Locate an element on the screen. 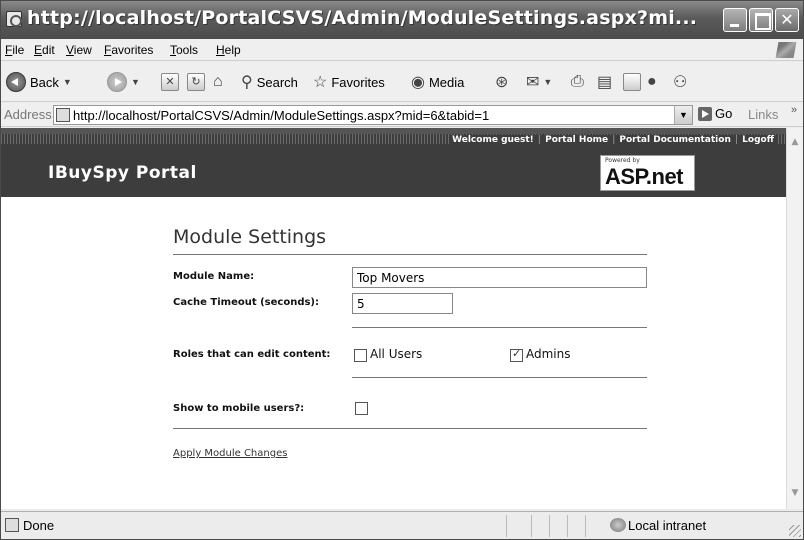 The height and width of the screenshot is (540, 804). menu-tools: Tools is located at coordinates (184, 50).